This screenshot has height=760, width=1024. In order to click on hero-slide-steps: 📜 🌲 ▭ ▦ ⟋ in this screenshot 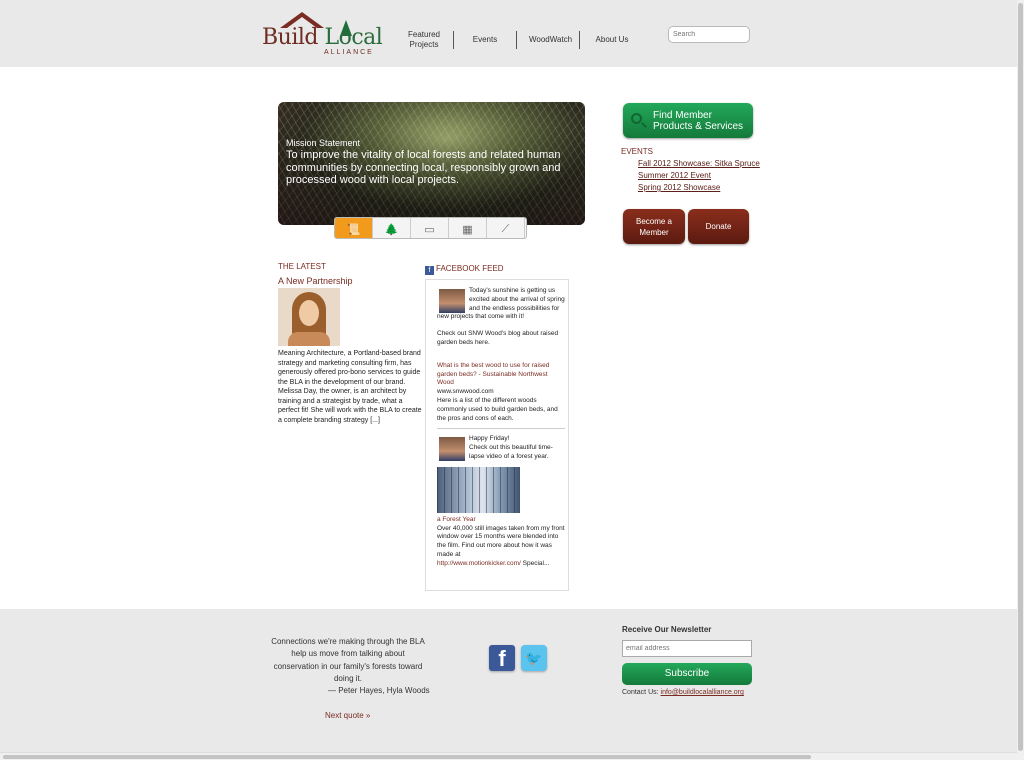, I will do `click(430, 228)`.